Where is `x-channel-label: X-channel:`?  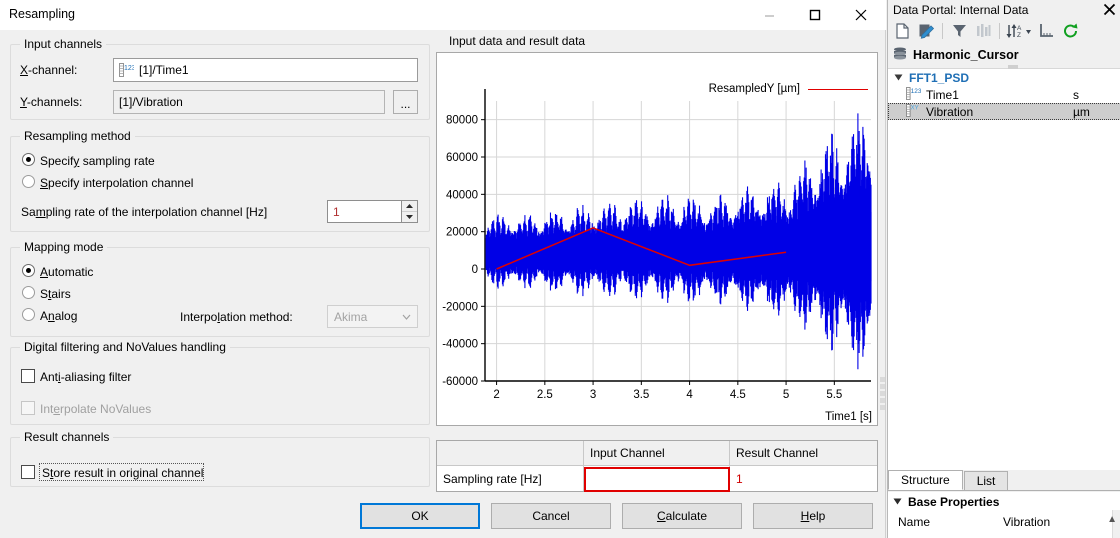
x-channel-label: X-channel: is located at coordinates (49, 70).